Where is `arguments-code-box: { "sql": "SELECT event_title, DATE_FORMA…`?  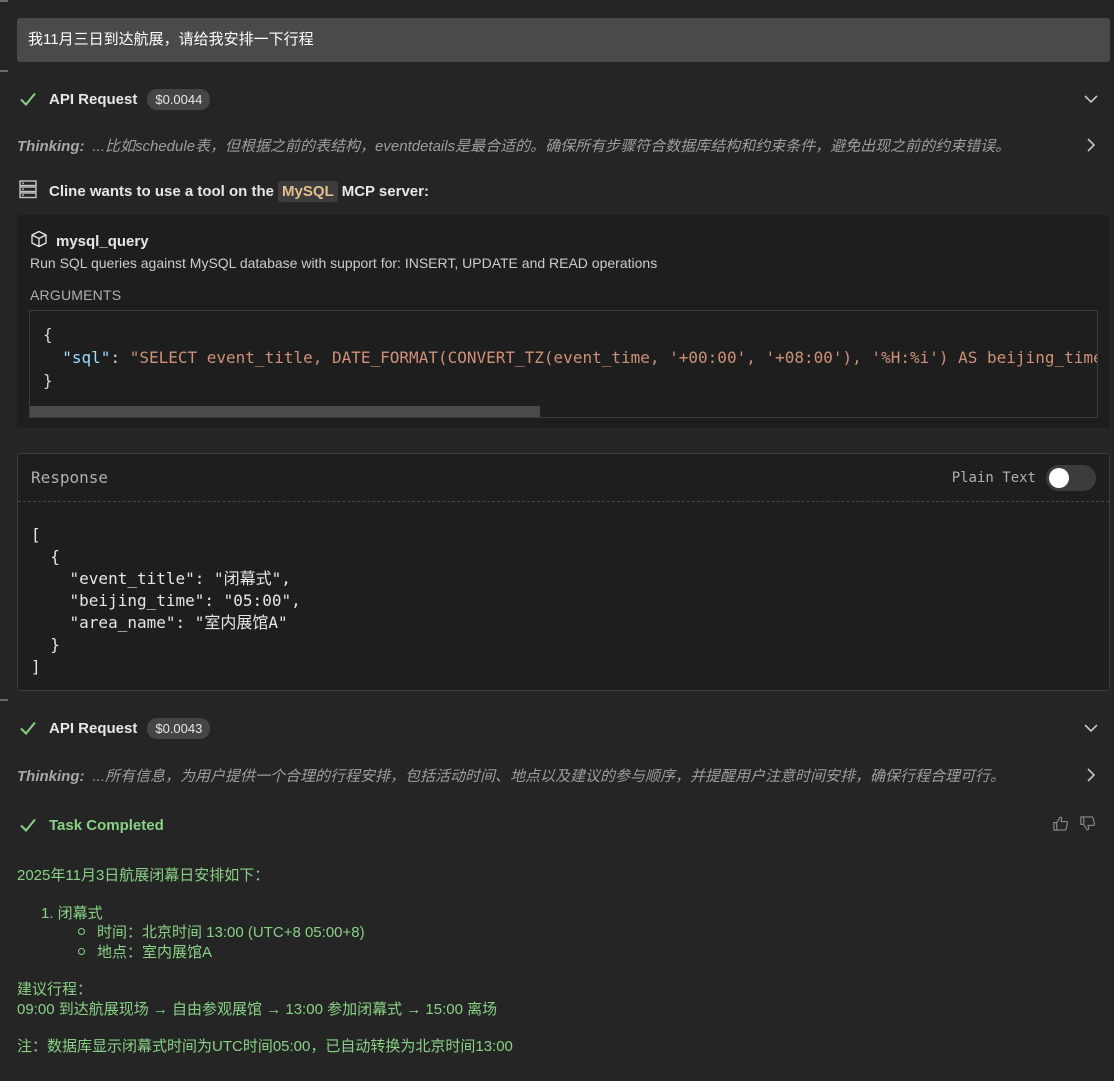
arguments-code-box: { "sql": "SELECT event_title, DATE_FORMA… is located at coordinates (563, 364).